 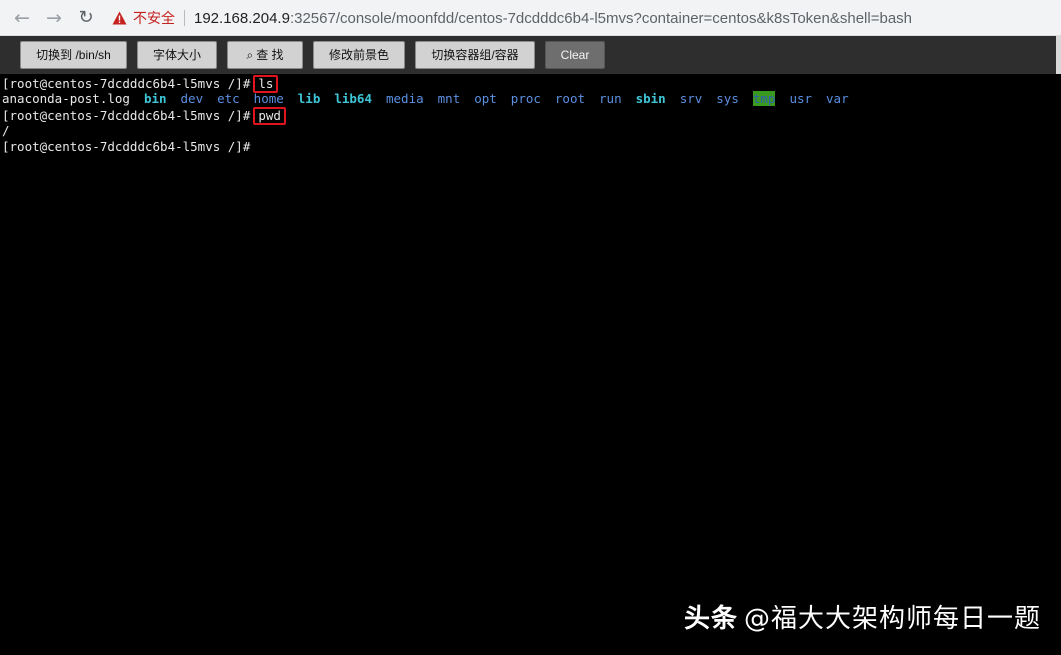 What do you see at coordinates (449, 98) in the screenshot?
I see `ls-entry: mnt` at bounding box center [449, 98].